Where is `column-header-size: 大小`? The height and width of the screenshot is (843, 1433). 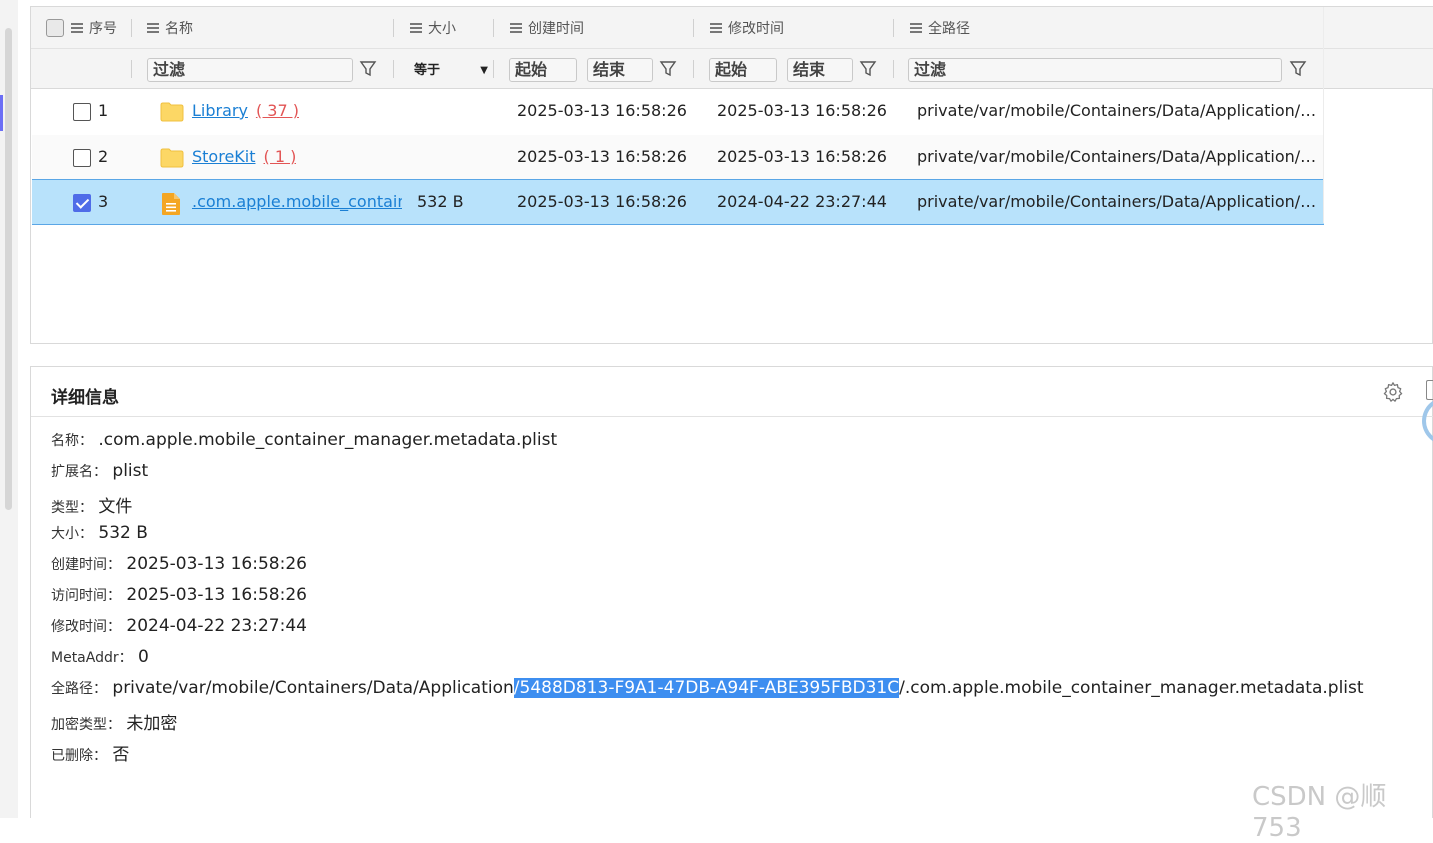
column-header-size: 大小 is located at coordinates (433, 28).